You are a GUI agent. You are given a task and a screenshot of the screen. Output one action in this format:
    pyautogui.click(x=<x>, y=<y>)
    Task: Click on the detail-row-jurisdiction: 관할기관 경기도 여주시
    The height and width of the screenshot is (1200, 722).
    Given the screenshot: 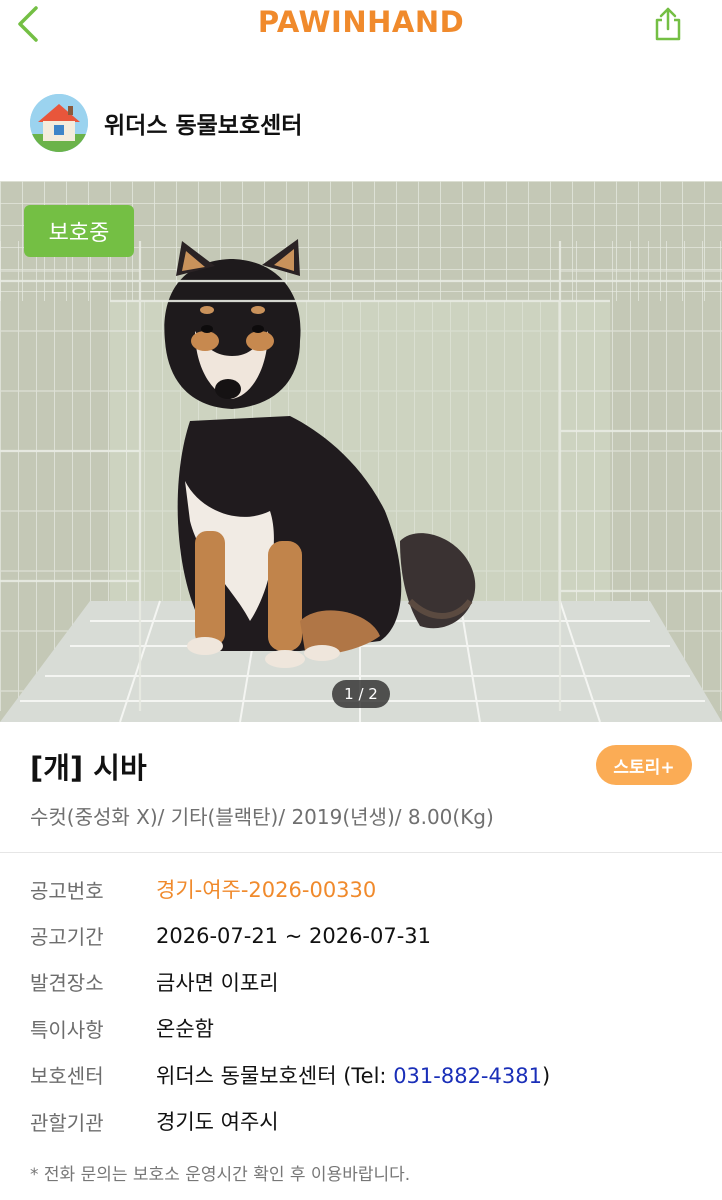 What is the action you would take?
    pyautogui.click(x=370, y=1121)
    